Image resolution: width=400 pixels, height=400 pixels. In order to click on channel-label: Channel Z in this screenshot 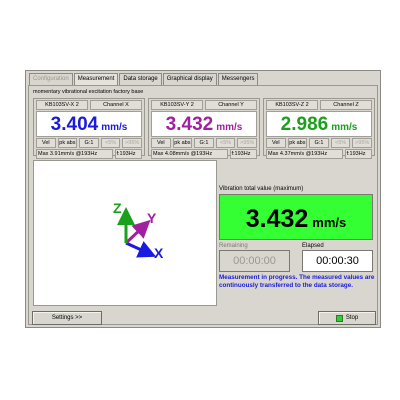, I will do `click(346, 105)`.